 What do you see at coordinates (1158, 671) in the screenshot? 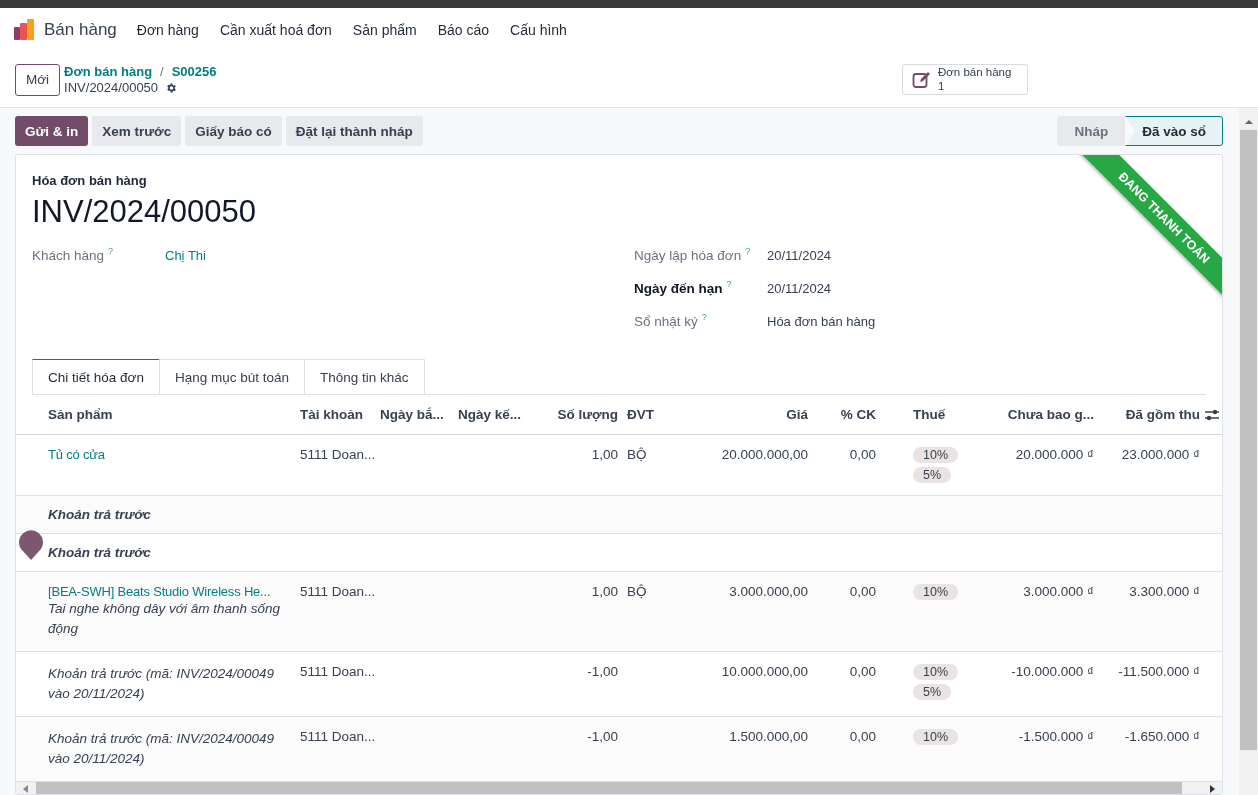
I see `table-cell-text: -11.500.000 ₫` at bounding box center [1158, 671].